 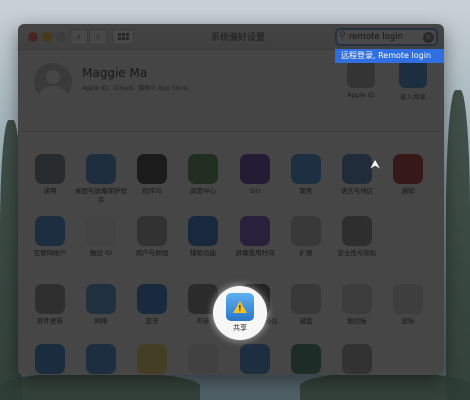 I want to click on forward-button: ›, so click(x=98, y=37).